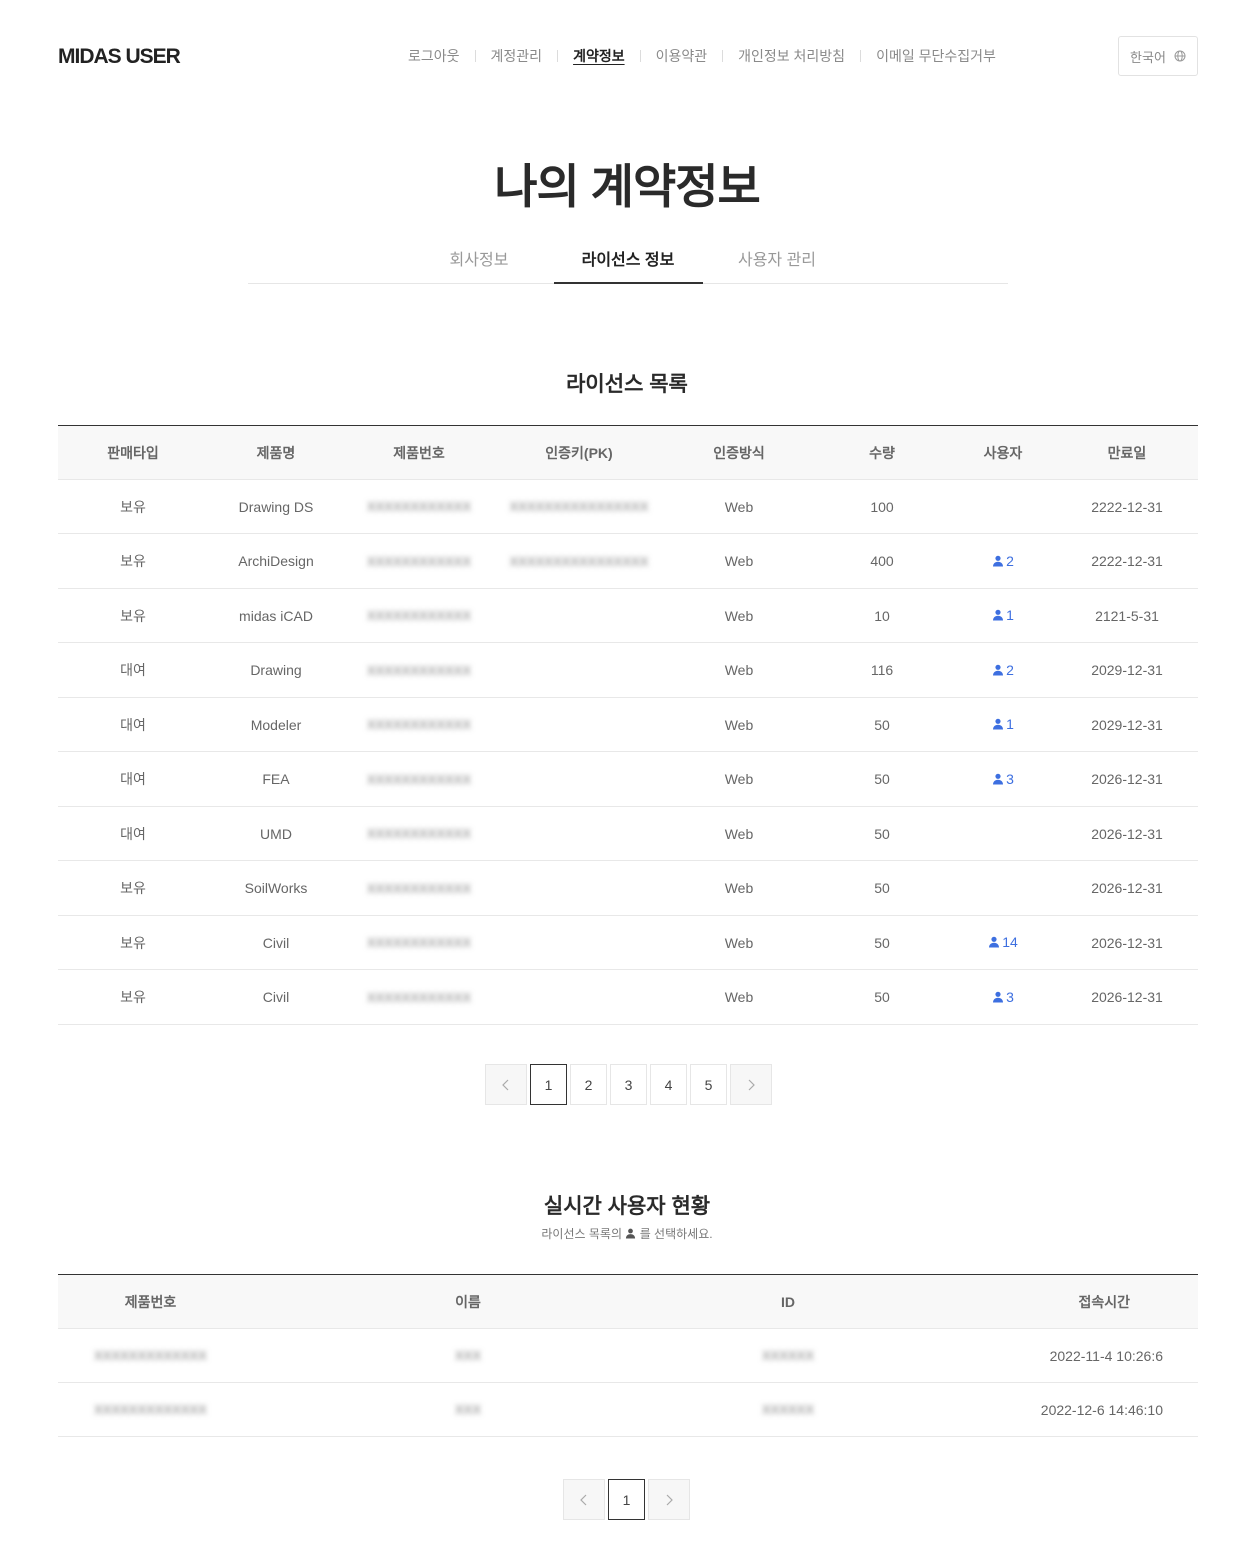  Describe the element at coordinates (628, 1301) in the screenshot. I see `realtime-table-header: 제품번호 이름 ID 접속시간` at that location.